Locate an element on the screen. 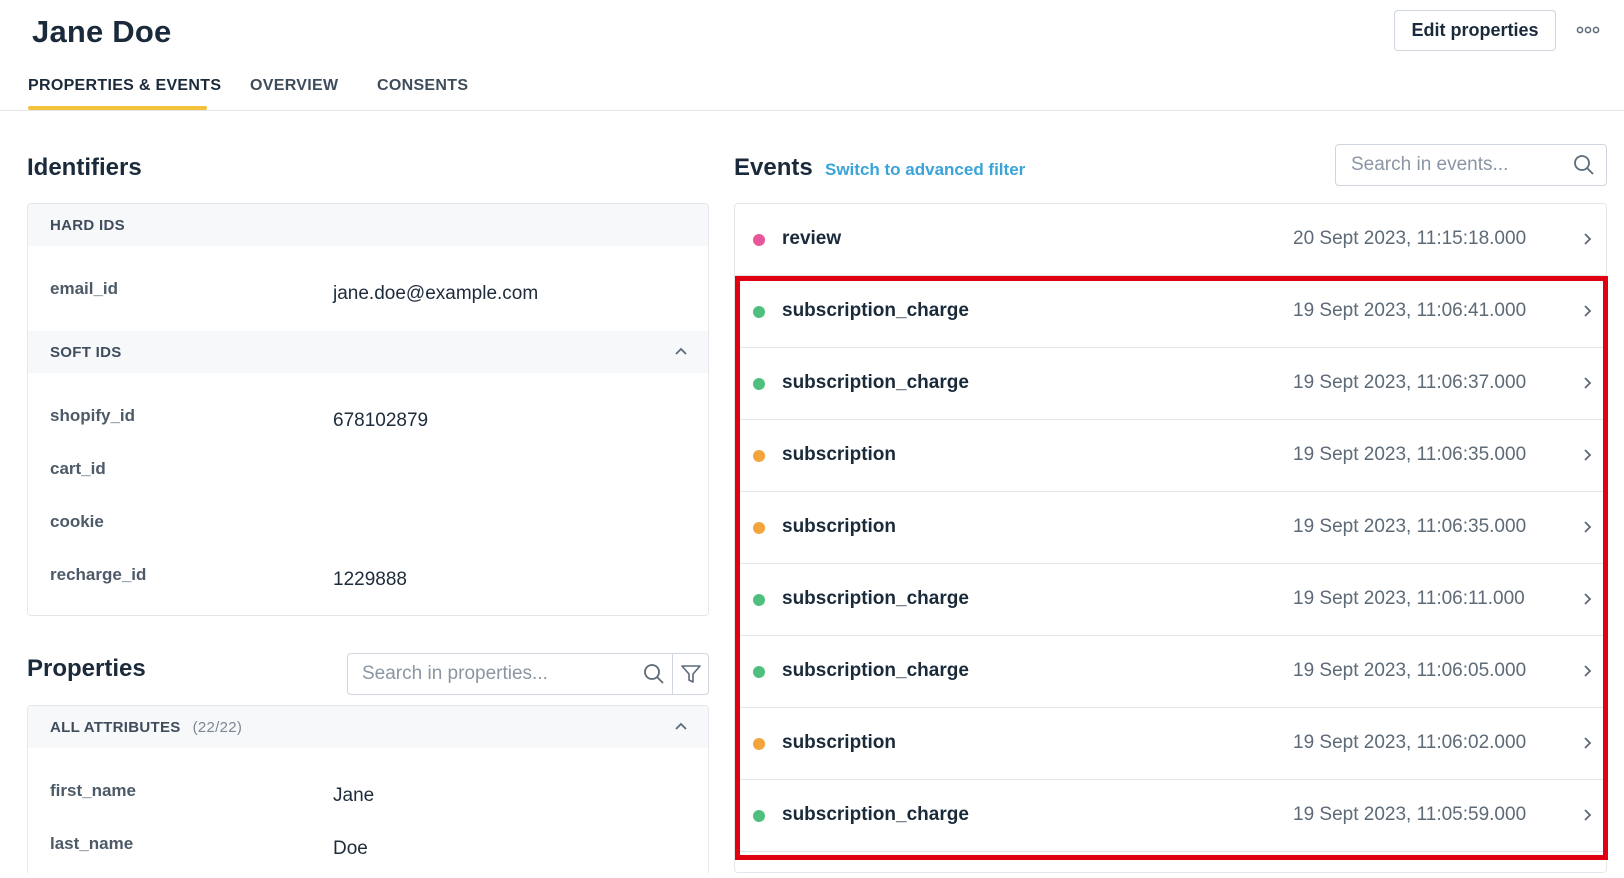 The width and height of the screenshot is (1624, 878). identifier-value: 1229888 is located at coordinates (370, 579).